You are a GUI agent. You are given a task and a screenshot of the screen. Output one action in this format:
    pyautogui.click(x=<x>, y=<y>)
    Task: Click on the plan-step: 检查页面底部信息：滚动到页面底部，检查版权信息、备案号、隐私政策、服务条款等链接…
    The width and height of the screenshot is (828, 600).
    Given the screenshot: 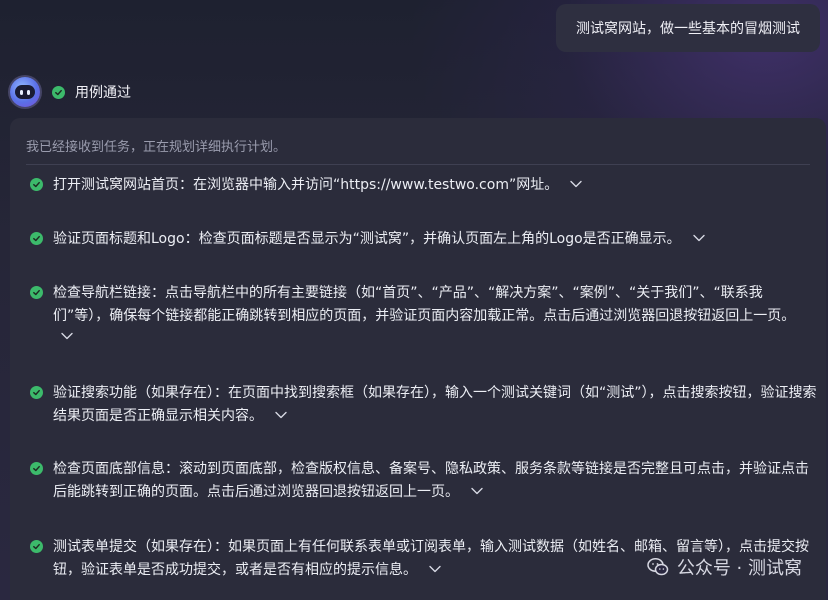 What is the action you would take?
    pyautogui.click(x=424, y=481)
    